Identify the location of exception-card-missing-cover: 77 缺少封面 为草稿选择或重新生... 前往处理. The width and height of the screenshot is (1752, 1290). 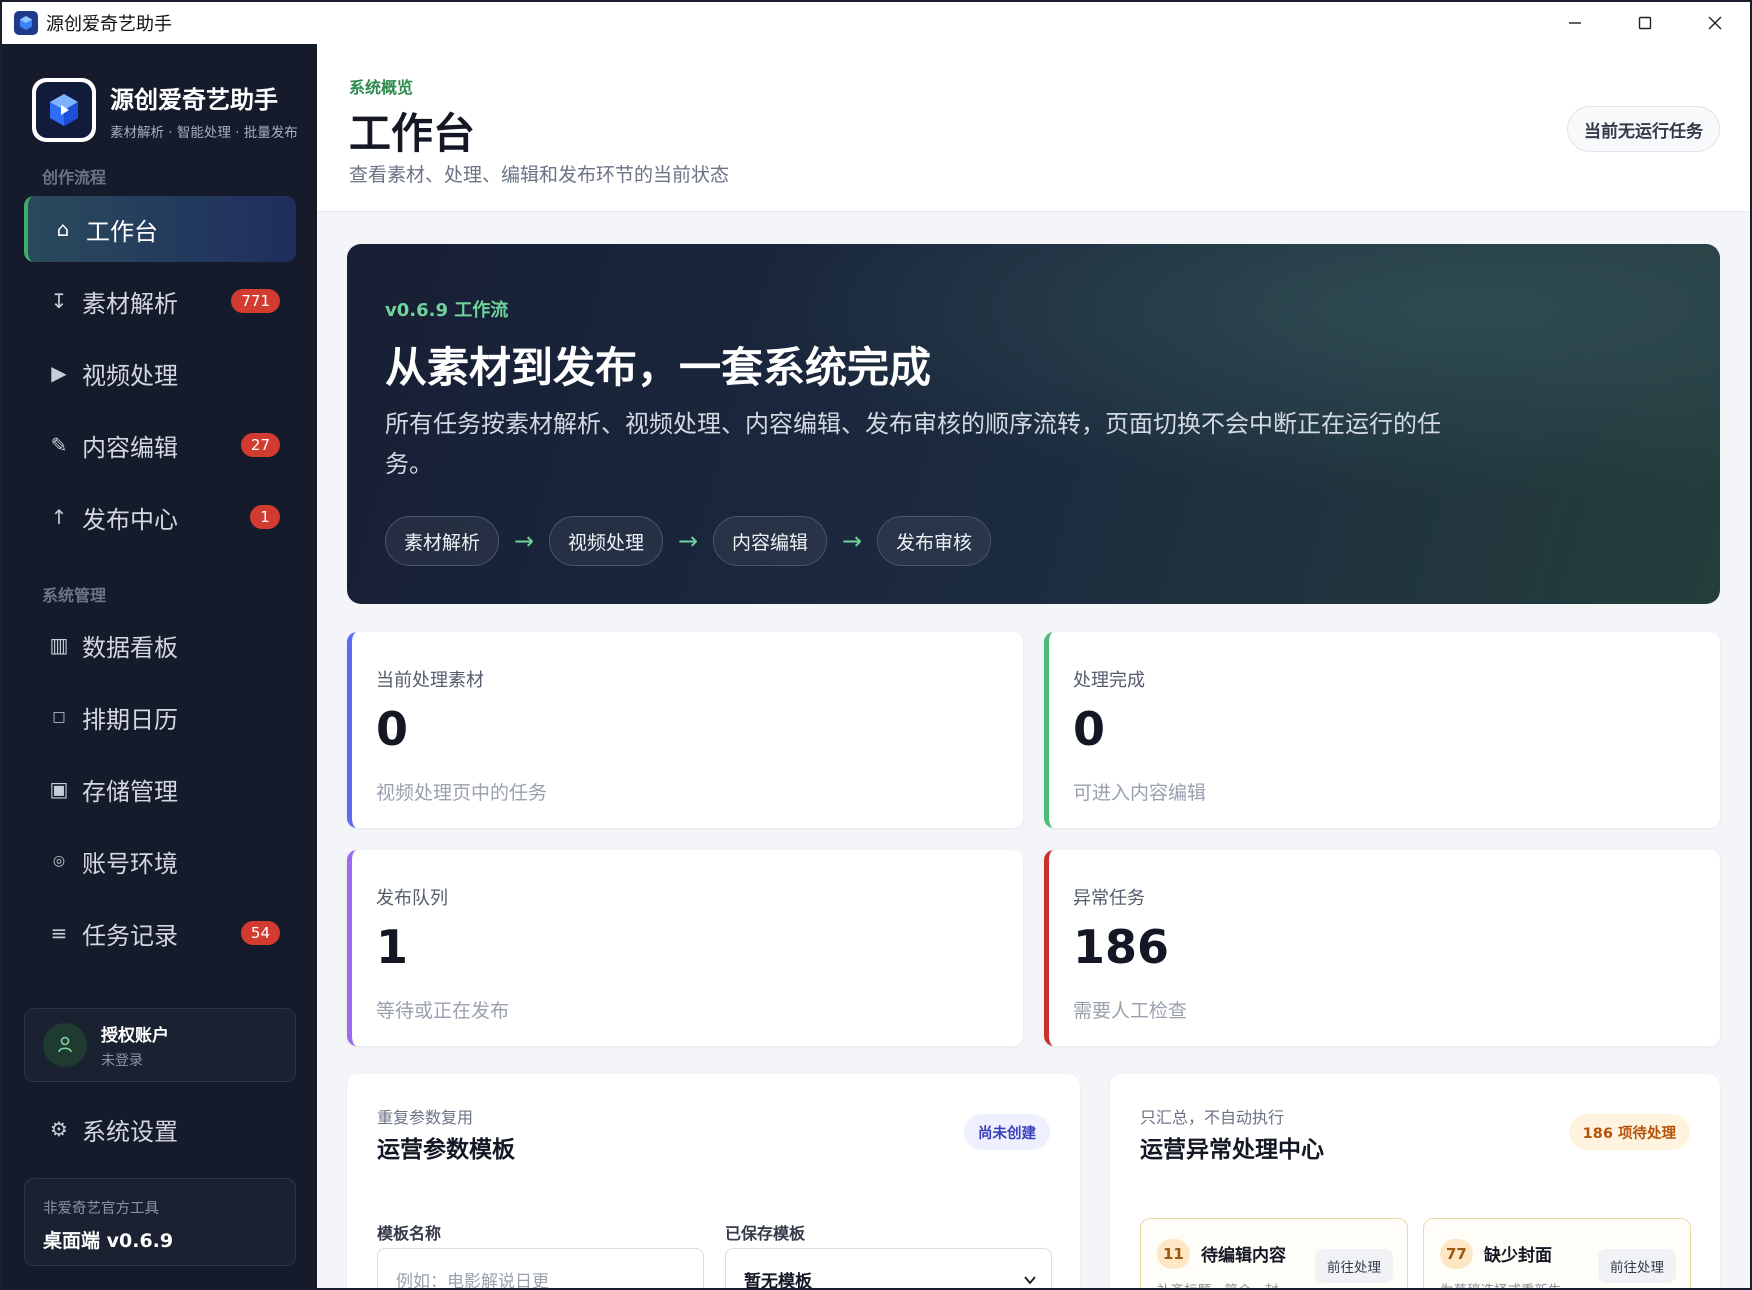
(1557, 1253).